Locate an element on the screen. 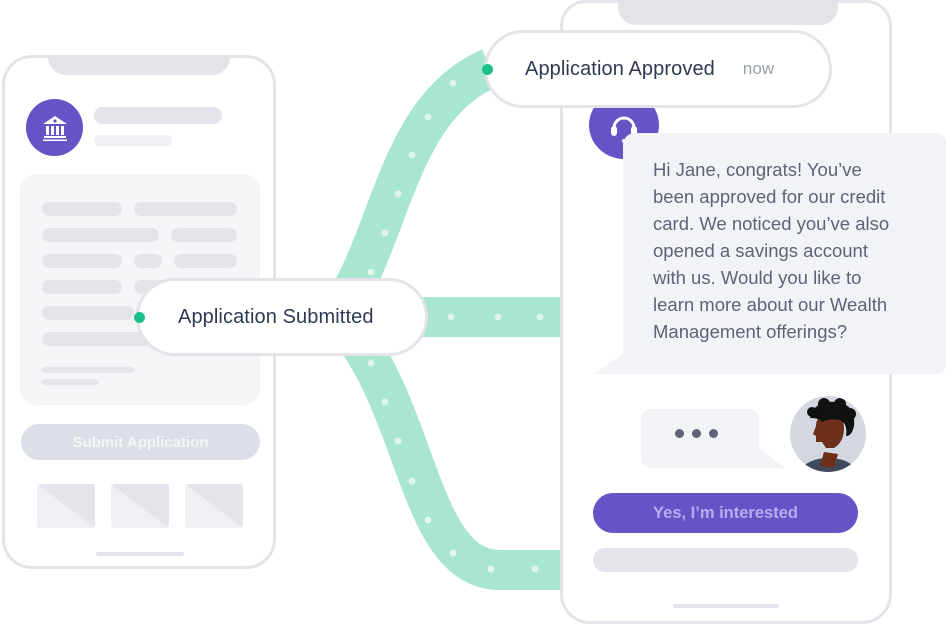 Image resolution: width=946 pixels, height=625 pixels. message-line: card. We noticed you’ve also is located at coordinates (771, 223).